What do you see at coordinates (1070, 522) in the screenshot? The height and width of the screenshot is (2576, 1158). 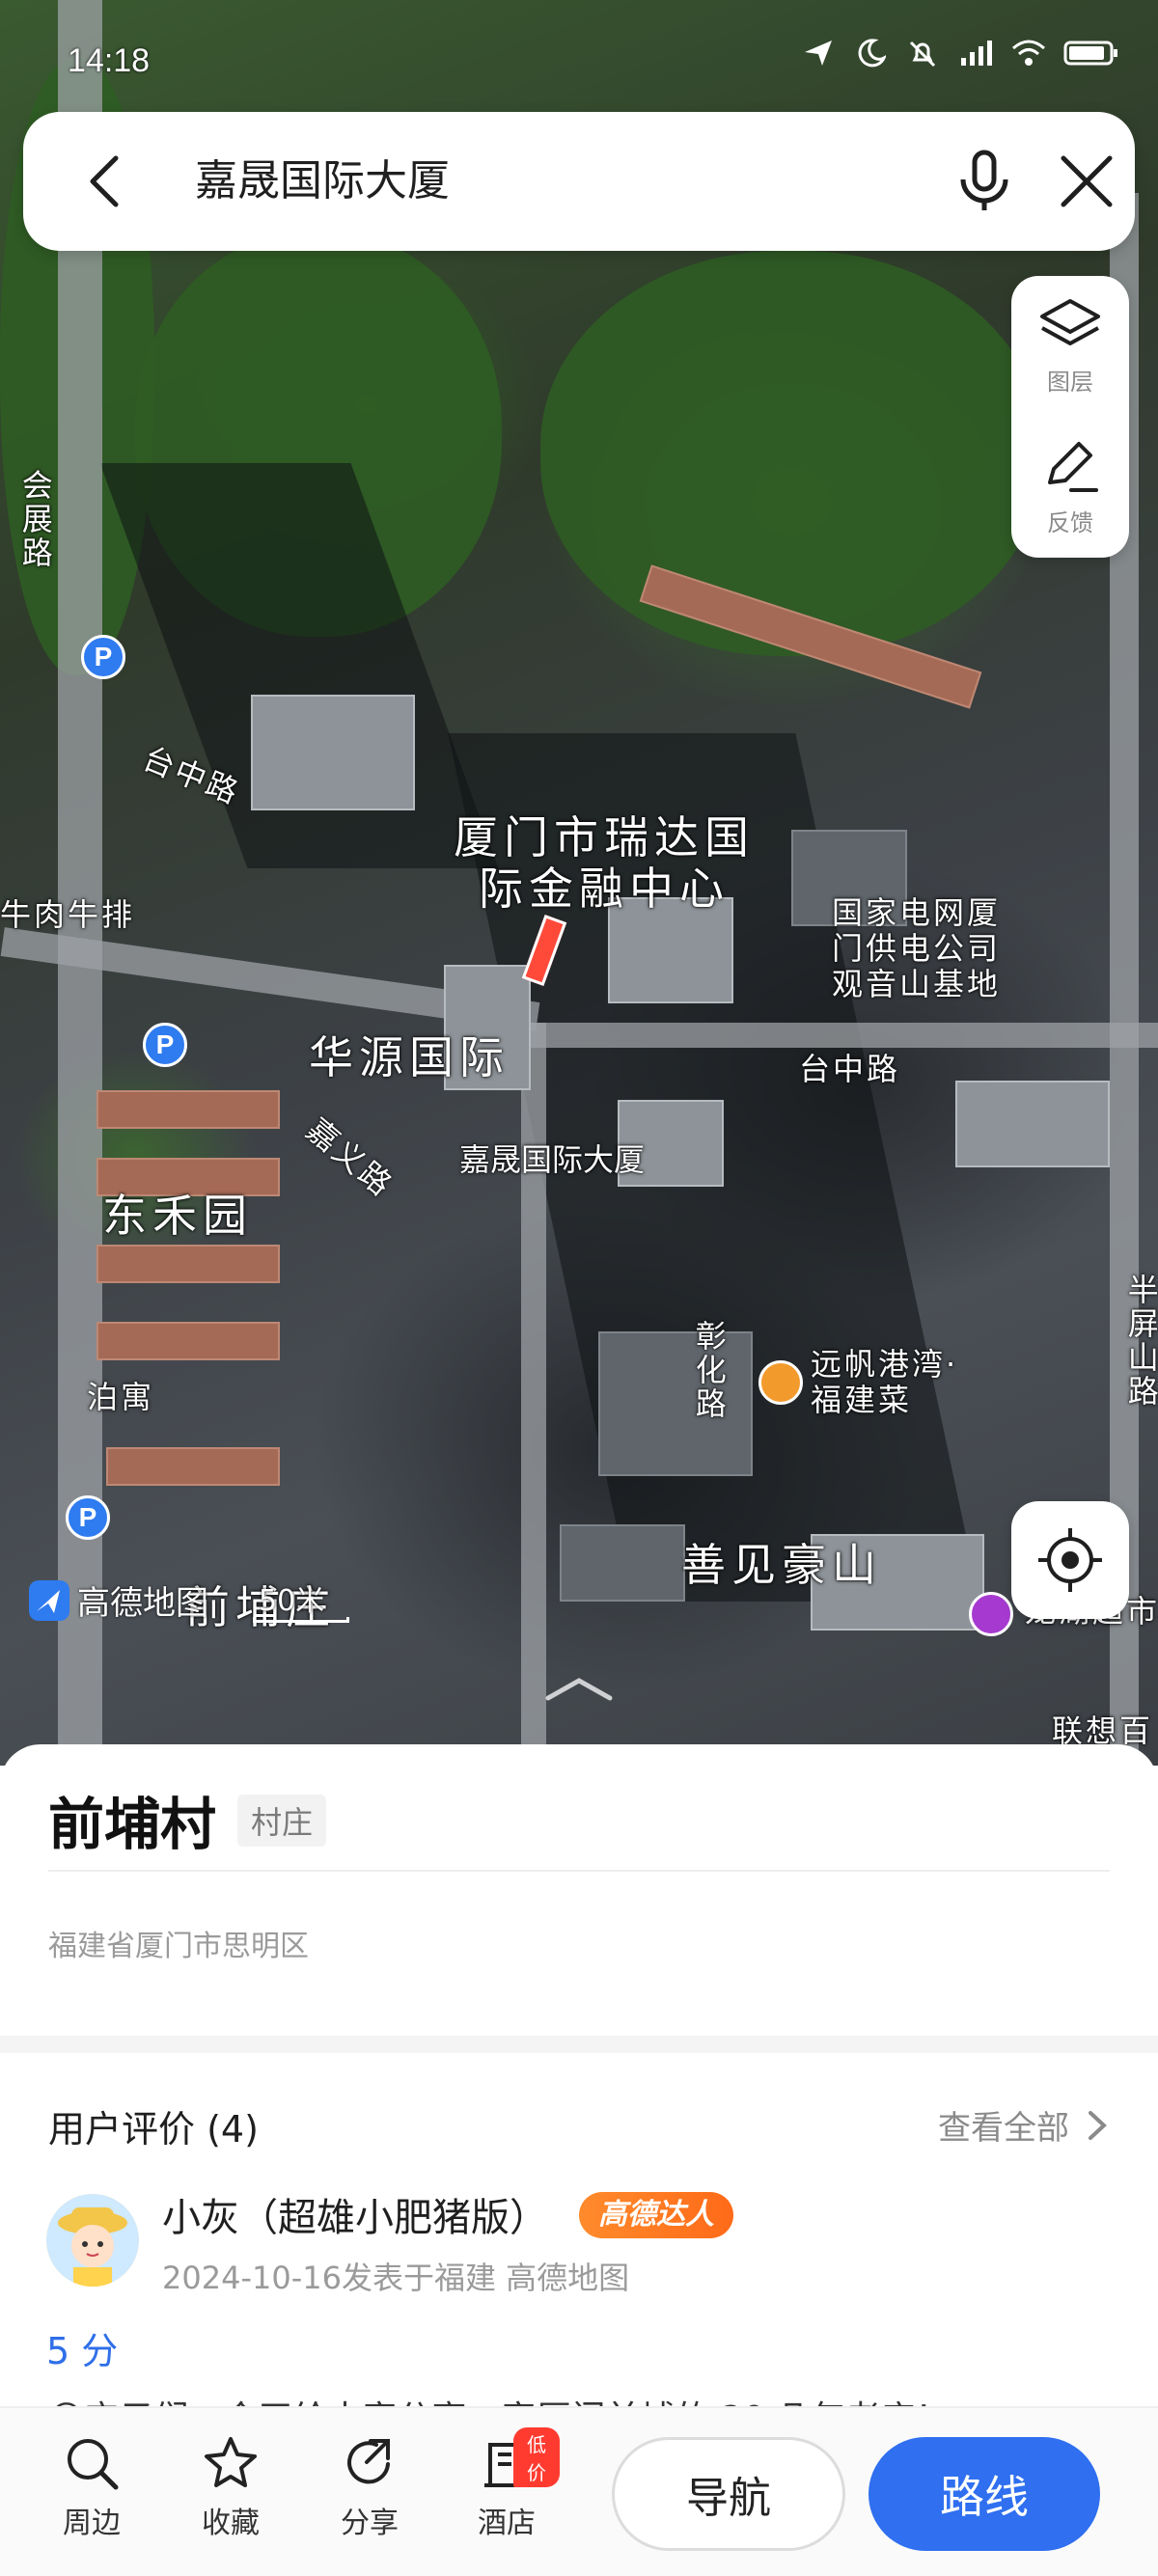 I see `feedback-label: 反馈` at bounding box center [1070, 522].